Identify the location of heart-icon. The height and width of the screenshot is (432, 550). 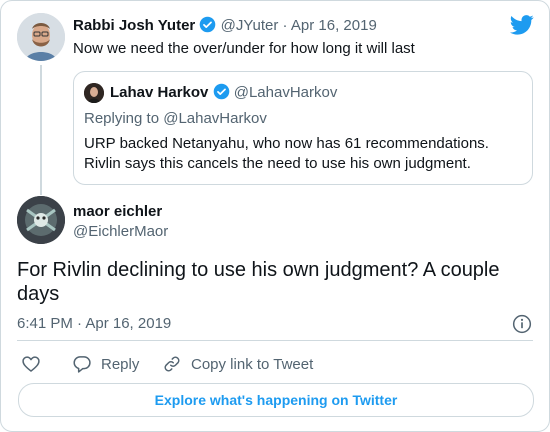
(31, 364).